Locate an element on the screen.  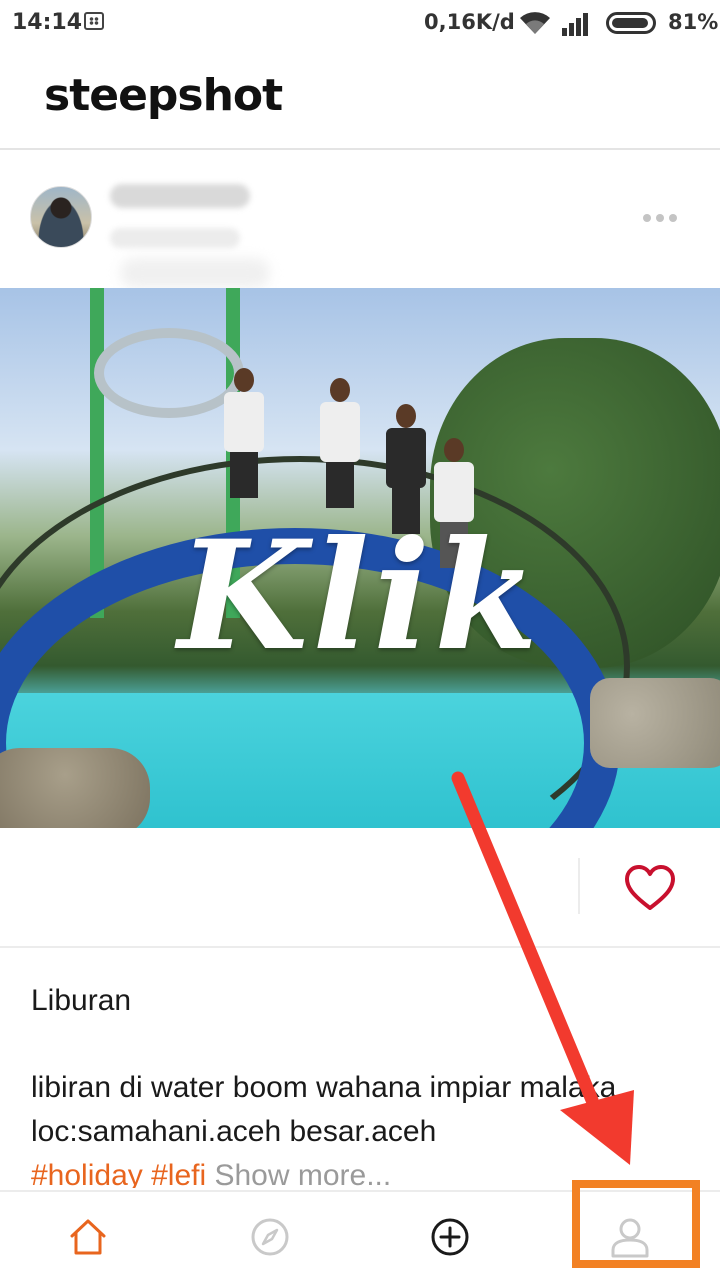
heart-icon is located at coordinates (650, 887).